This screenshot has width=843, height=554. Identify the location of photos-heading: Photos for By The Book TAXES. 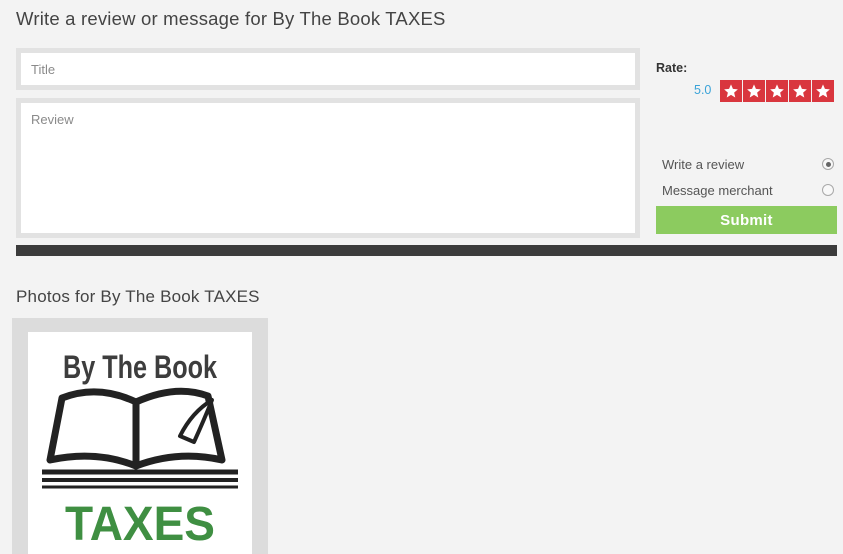
(138, 296).